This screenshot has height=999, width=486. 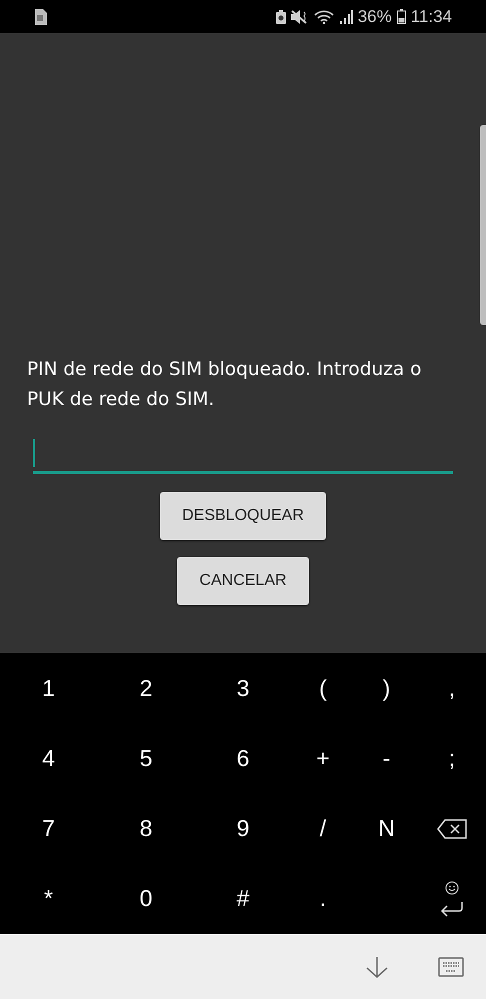 What do you see at coordinates (324, 17) in the screenshot?
I see `wifi-icon` at bounding box center [324, 17].